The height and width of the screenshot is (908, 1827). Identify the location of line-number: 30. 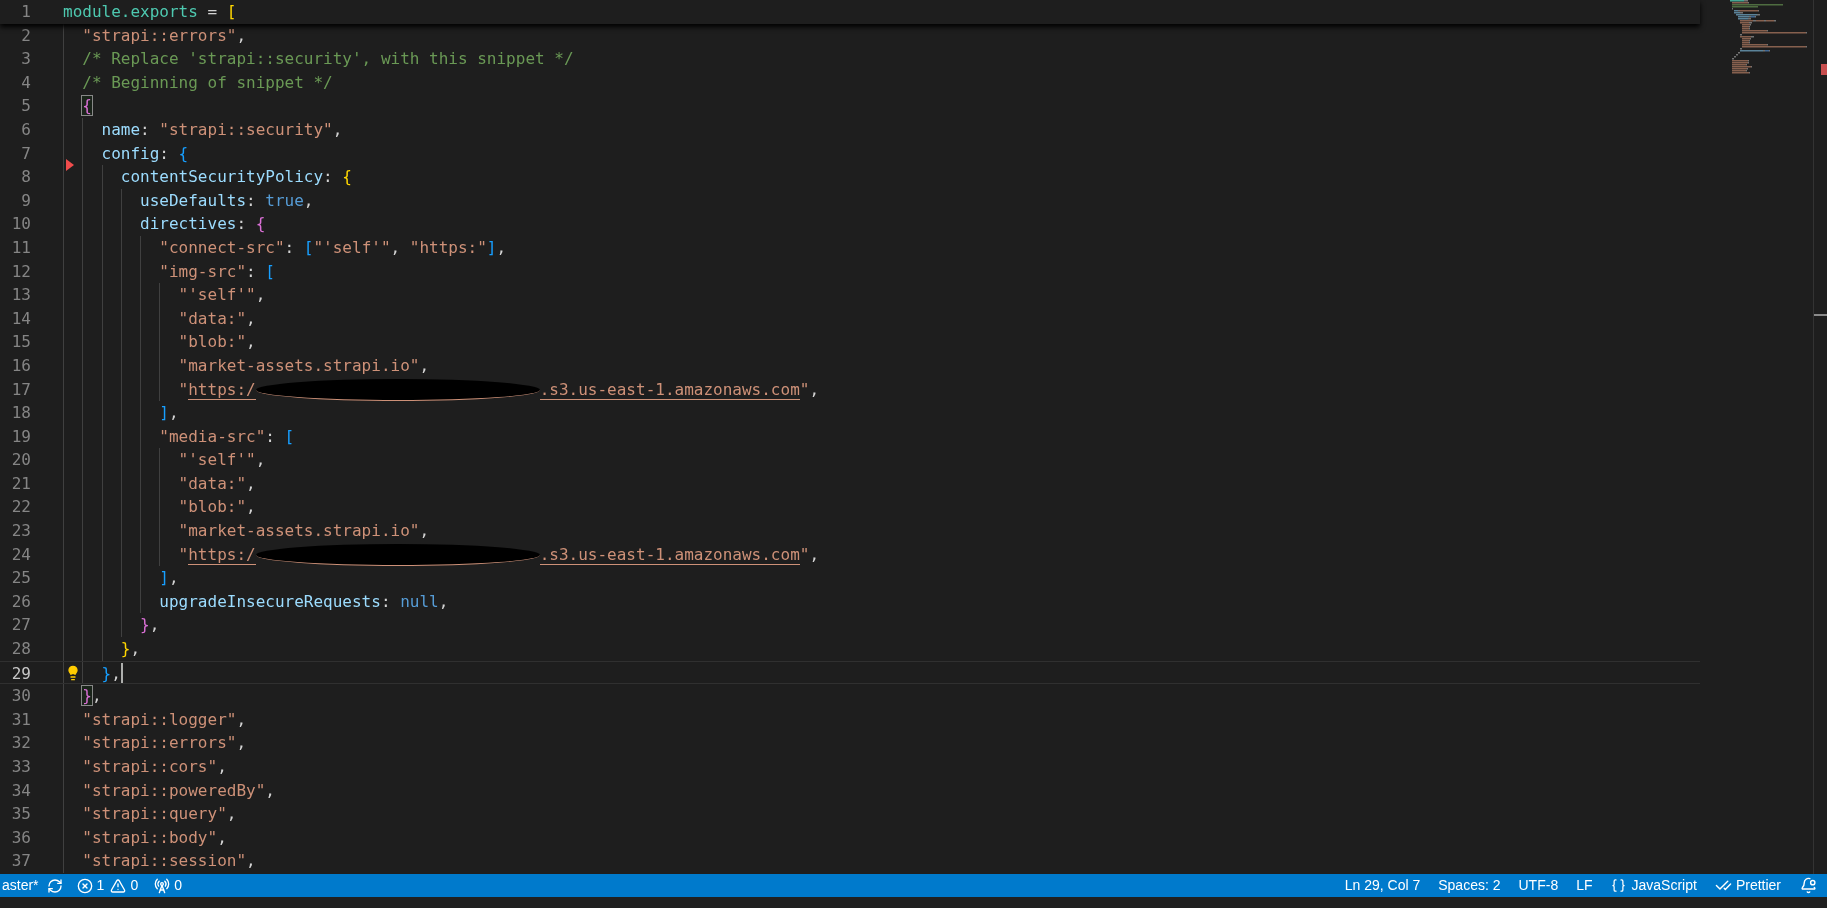
(20, 696).